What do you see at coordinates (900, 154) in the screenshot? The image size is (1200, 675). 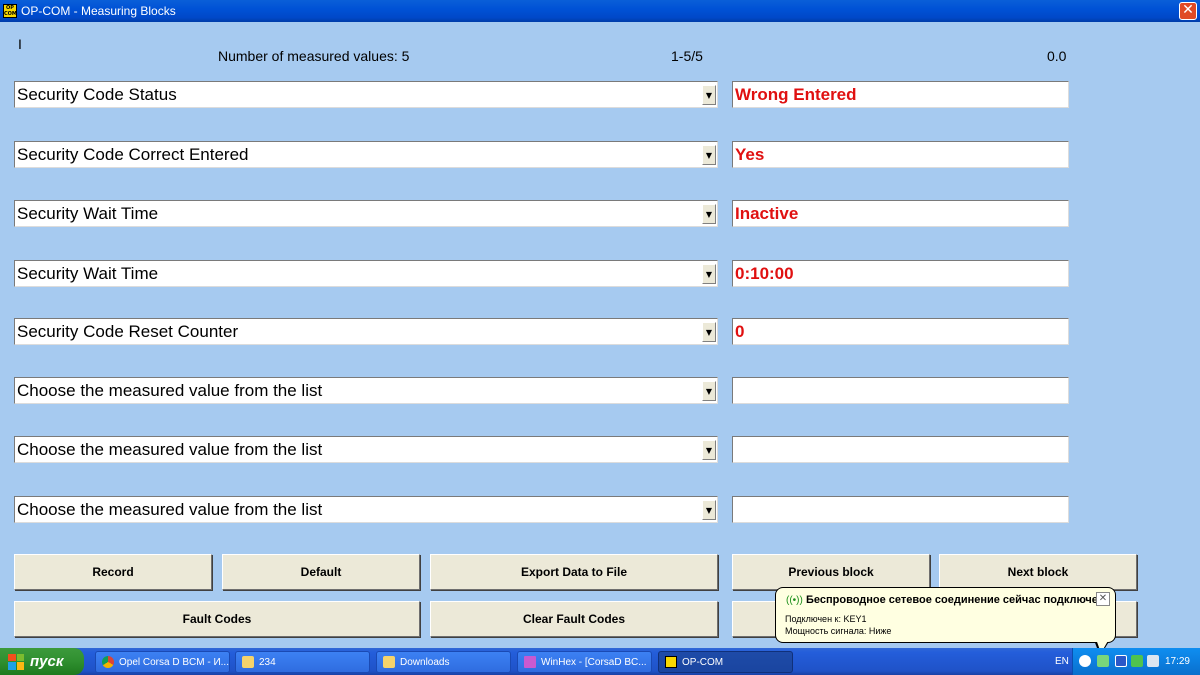 I see `measured-value-output-2: Yes` at bounding box center [900, 154].